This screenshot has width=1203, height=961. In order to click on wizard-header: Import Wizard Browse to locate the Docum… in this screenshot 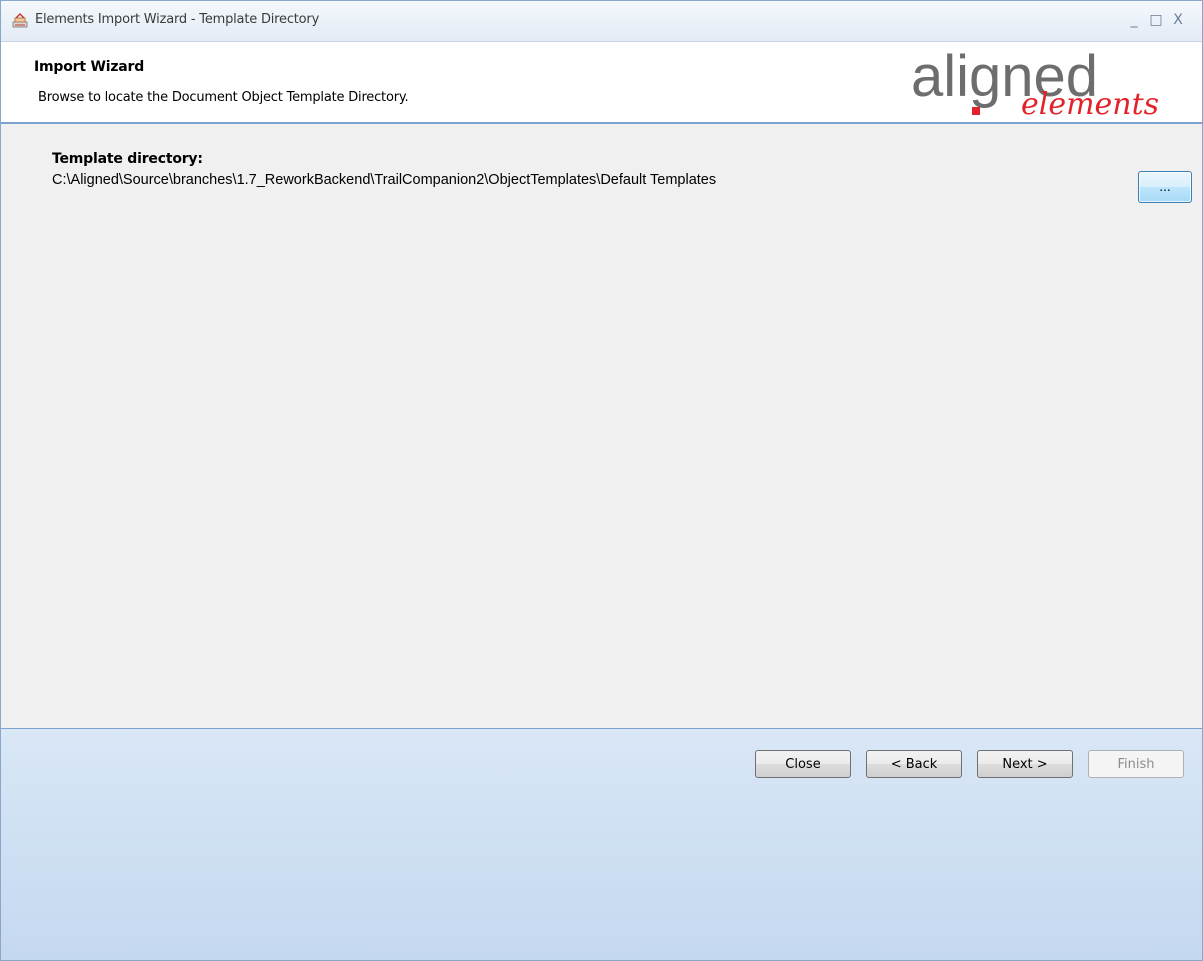, I will do `click(601, 83)`.